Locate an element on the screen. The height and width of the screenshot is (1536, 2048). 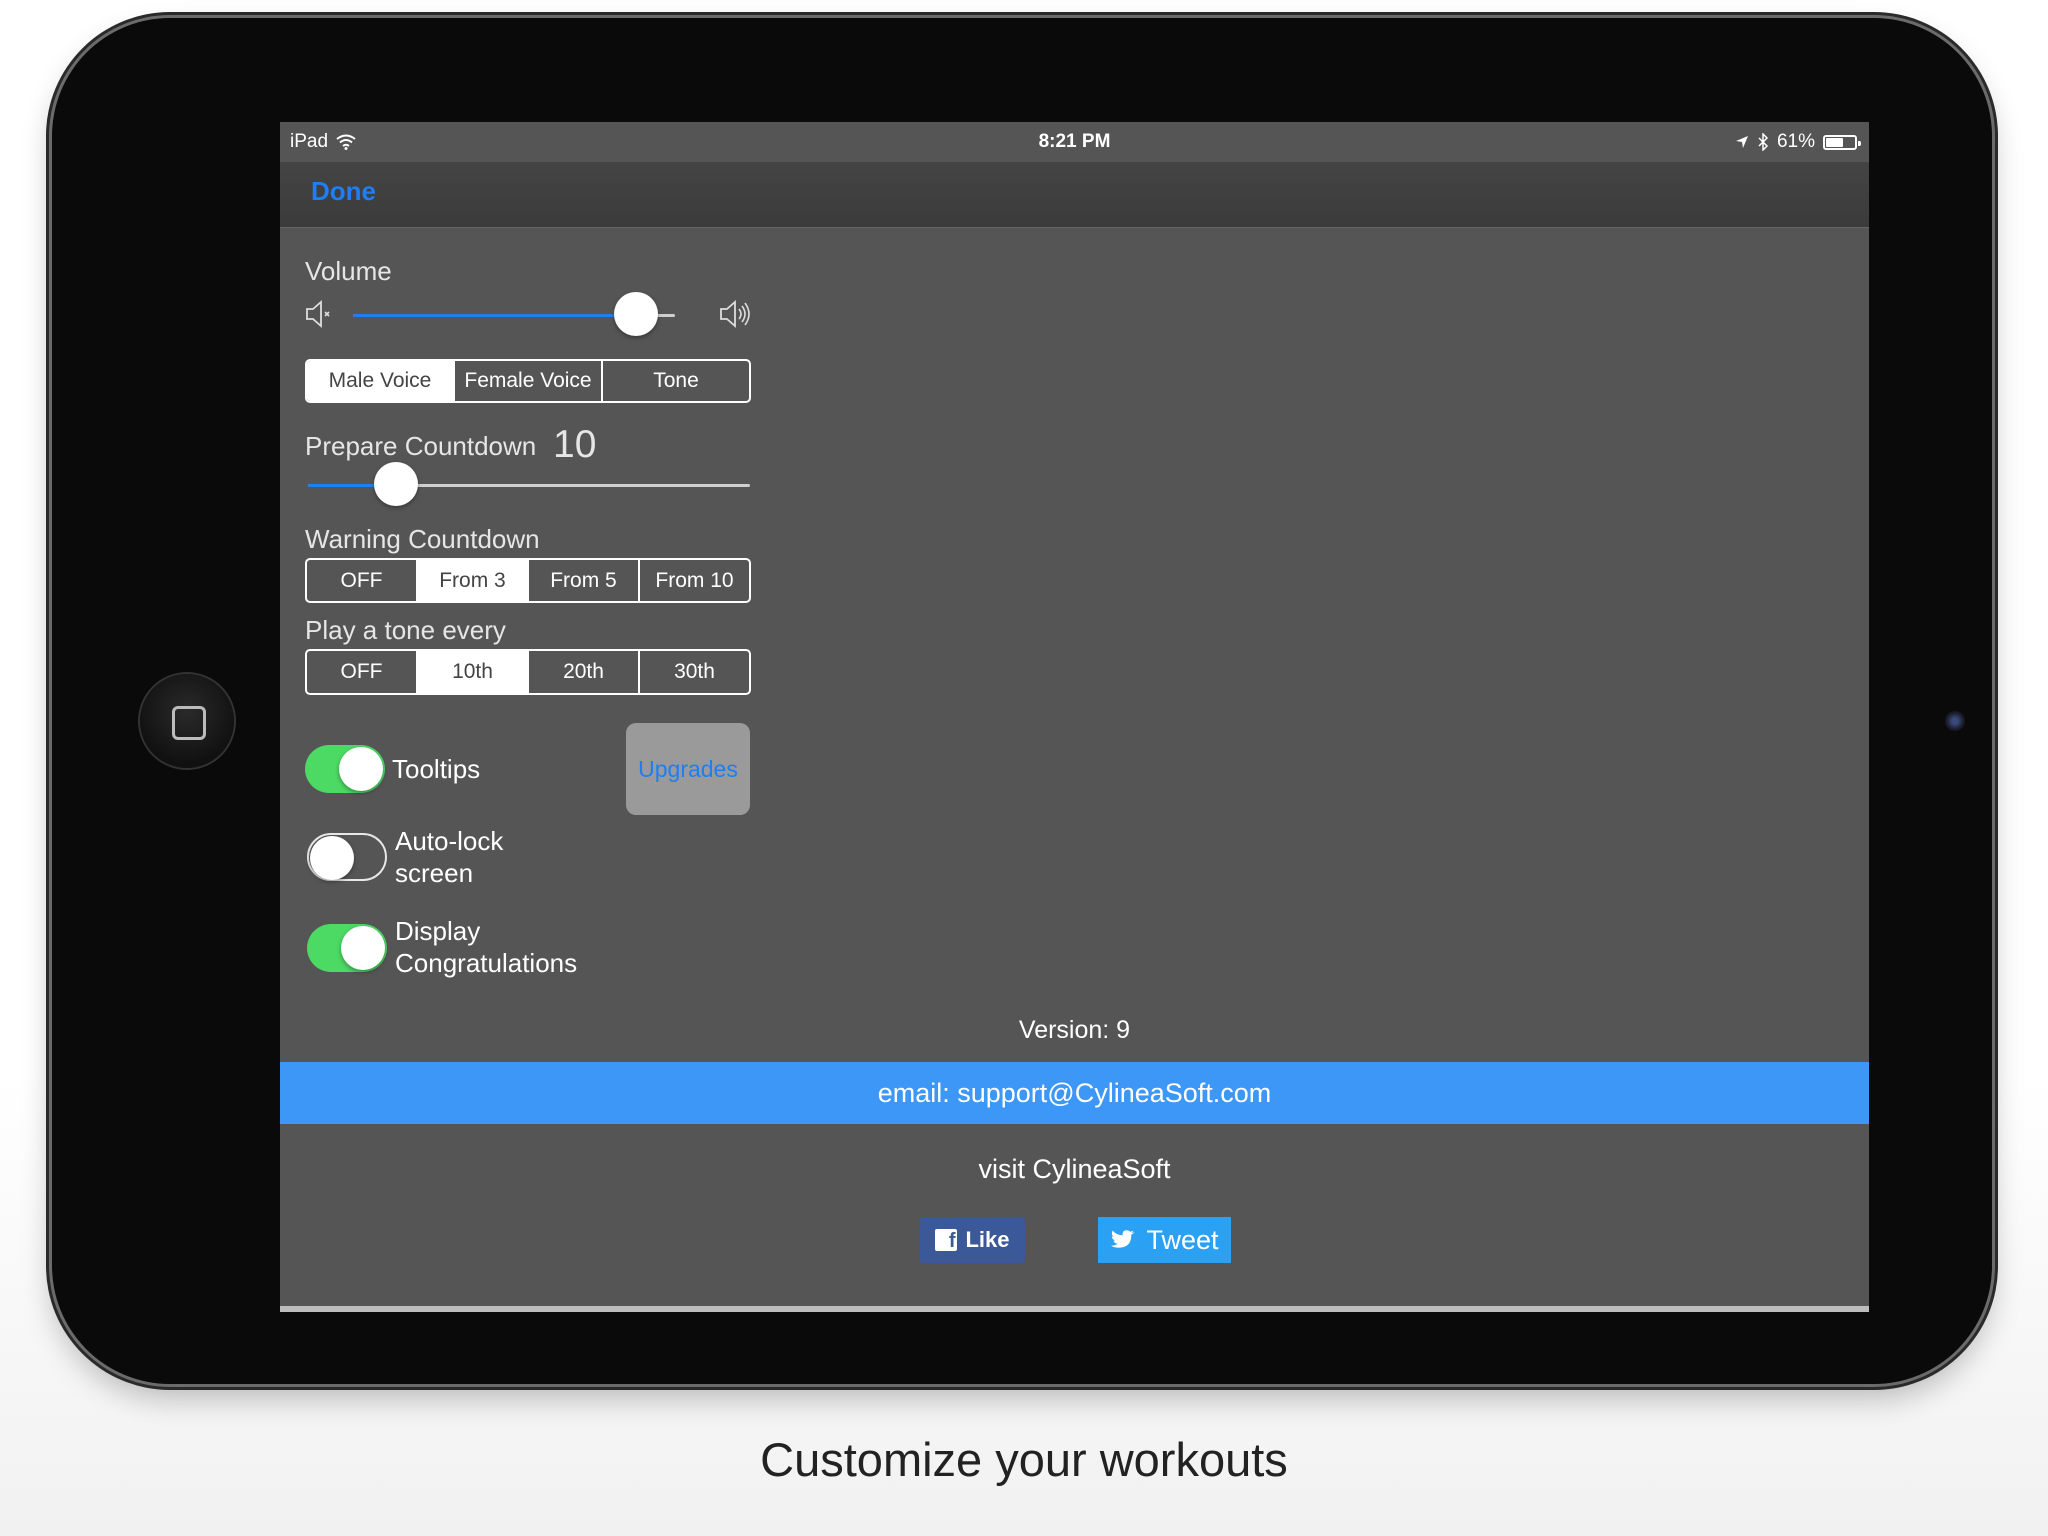
tweet-button: Tweet is located at coordinates (1164, 1240).